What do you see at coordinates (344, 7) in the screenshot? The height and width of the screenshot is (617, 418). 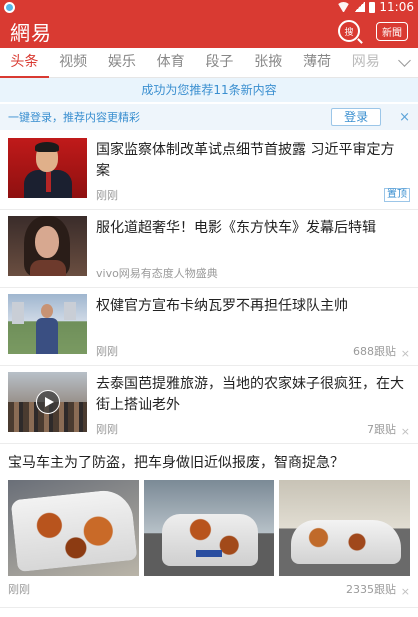 I see `wifi-icon` at bounding box center [344, 7].